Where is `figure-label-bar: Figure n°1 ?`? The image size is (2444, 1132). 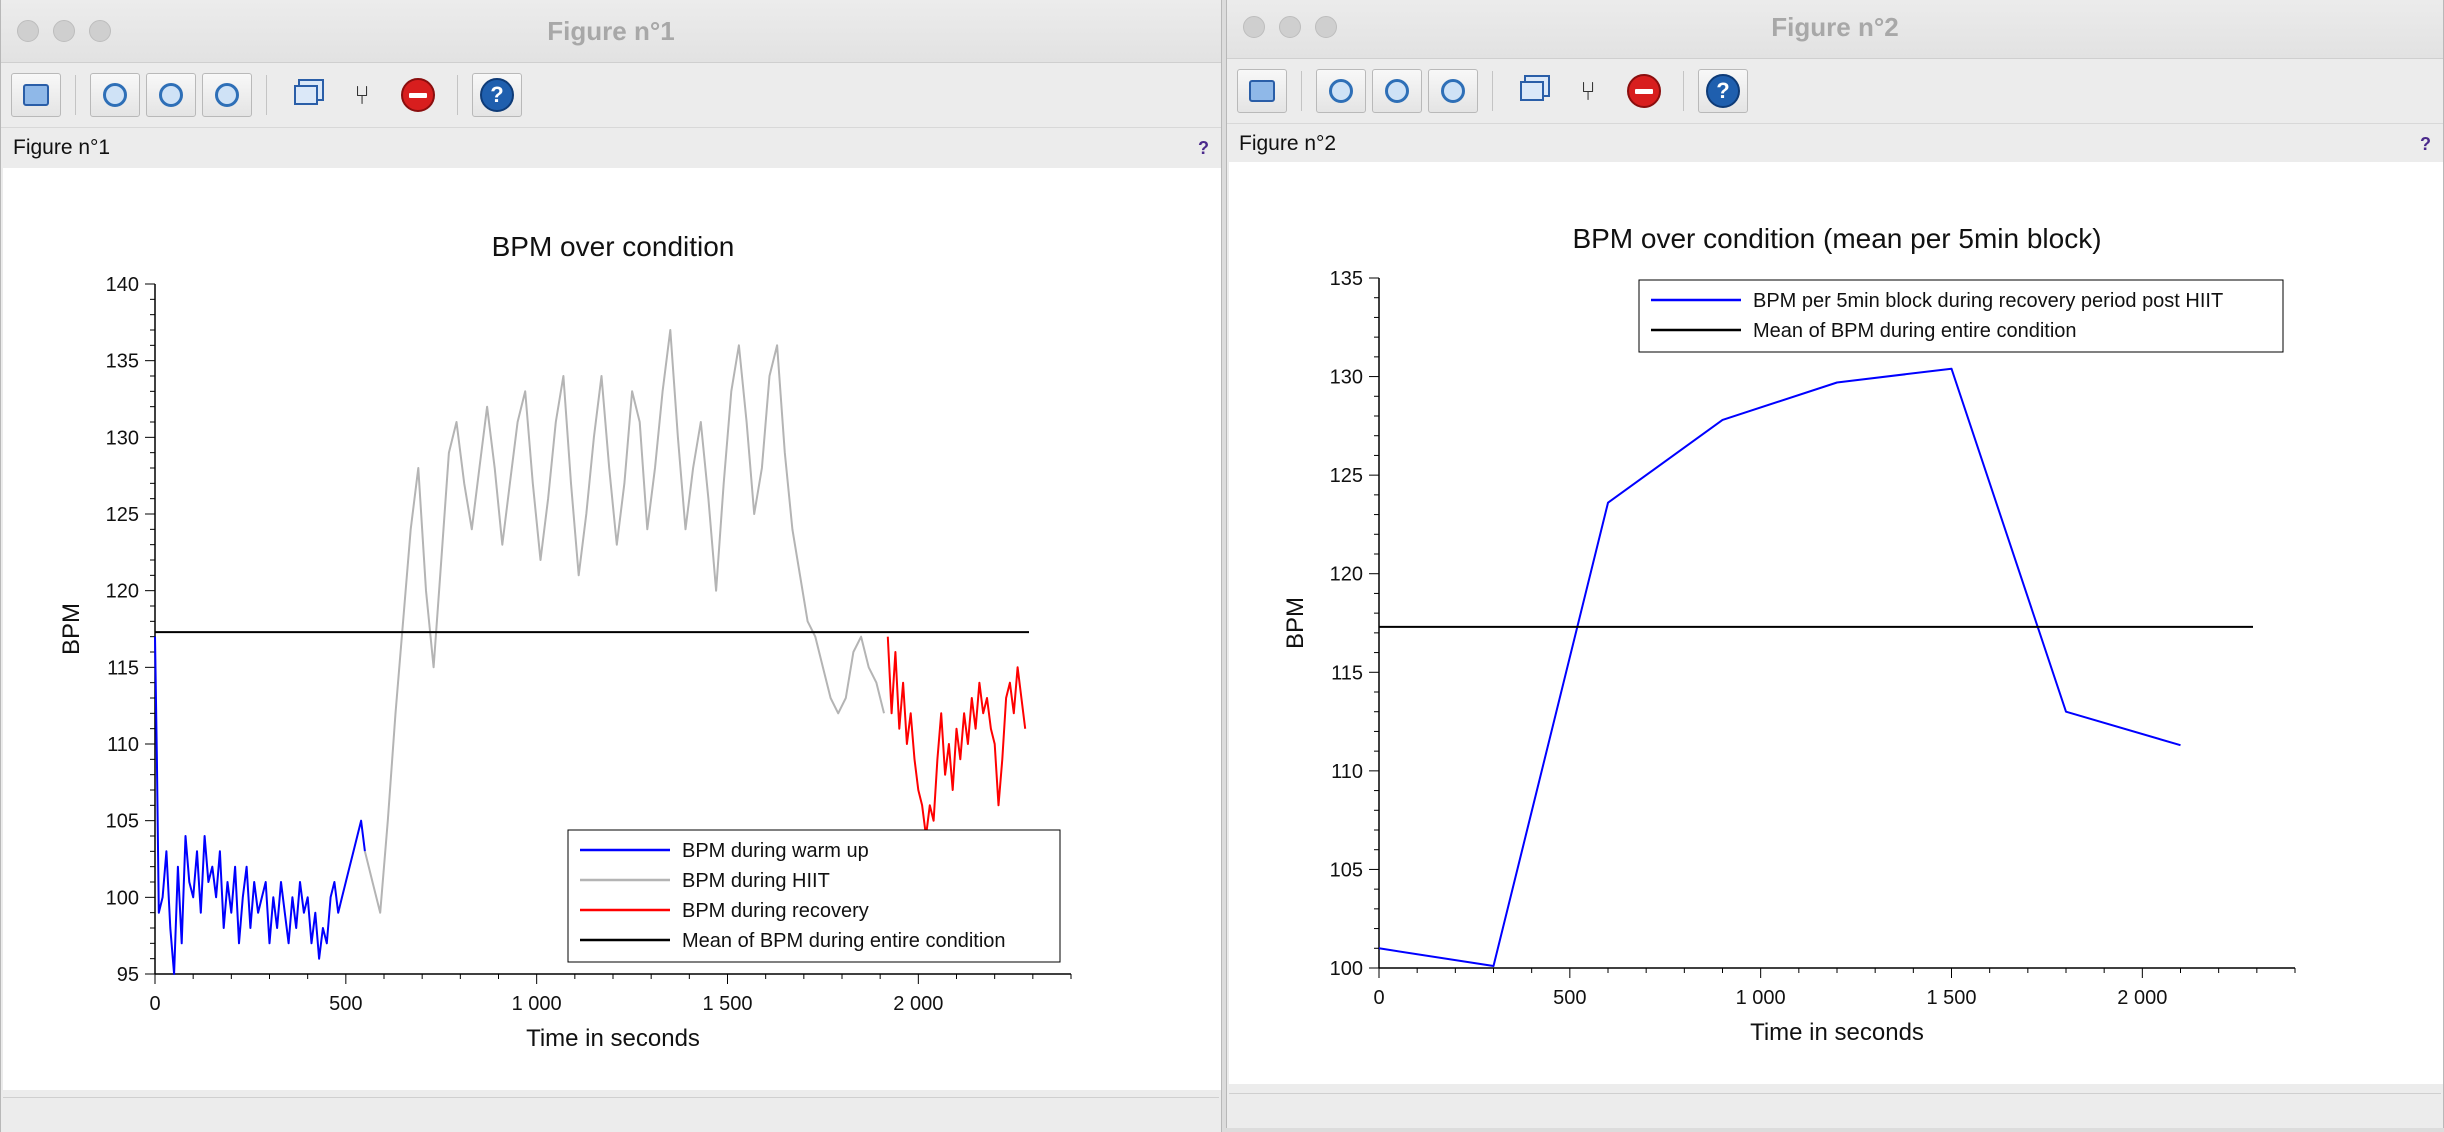
figure-label-bar: Figure n°1 ? is located at coordinates (611, 148).